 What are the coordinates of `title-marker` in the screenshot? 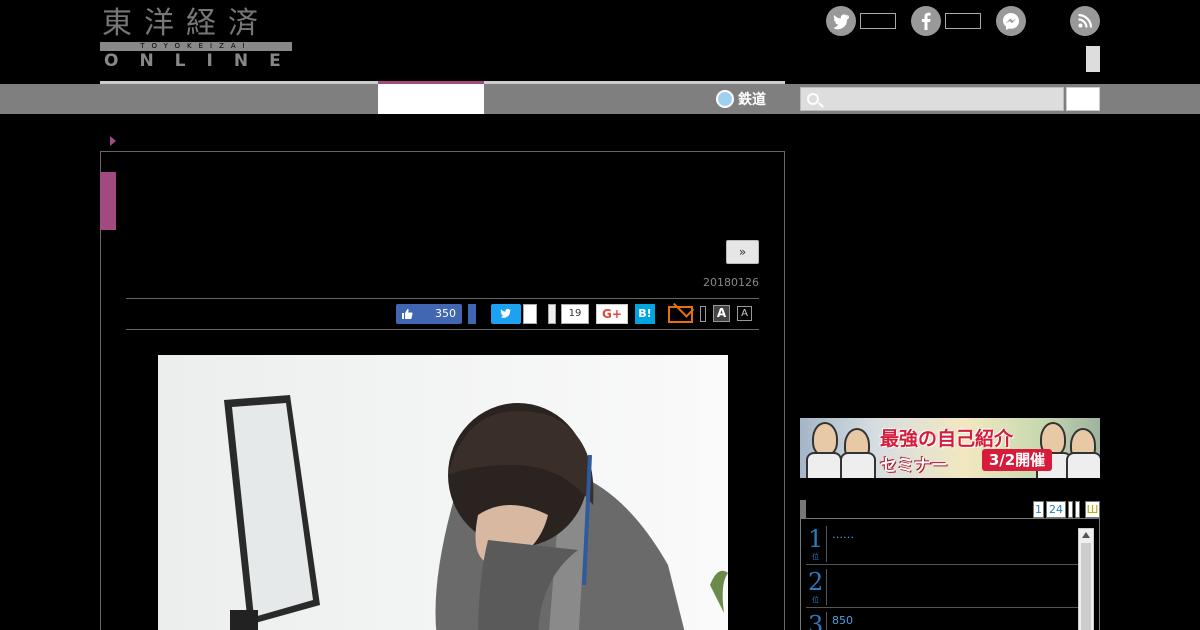 It's located at (108, 201).